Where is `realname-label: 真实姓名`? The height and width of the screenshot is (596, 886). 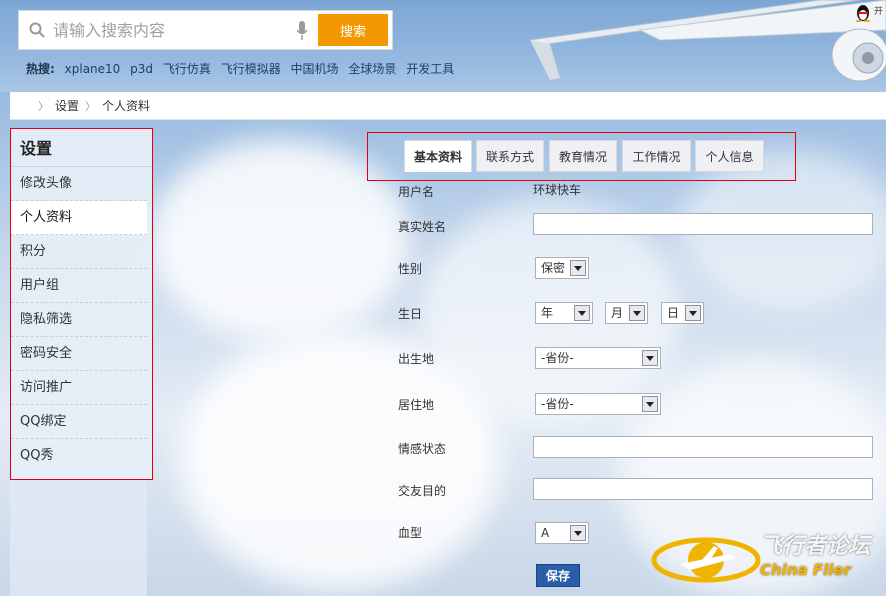 realname-label: 真实姓名 is located at coordinates (422, 227).